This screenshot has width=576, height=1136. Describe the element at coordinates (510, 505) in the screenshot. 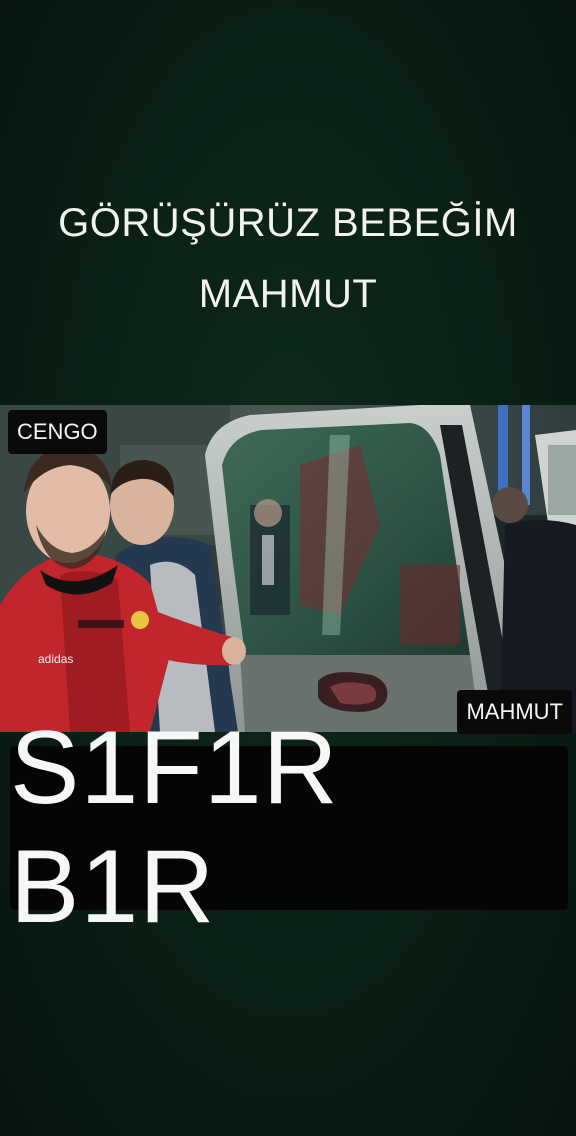

I see `person-right-head` at that location.